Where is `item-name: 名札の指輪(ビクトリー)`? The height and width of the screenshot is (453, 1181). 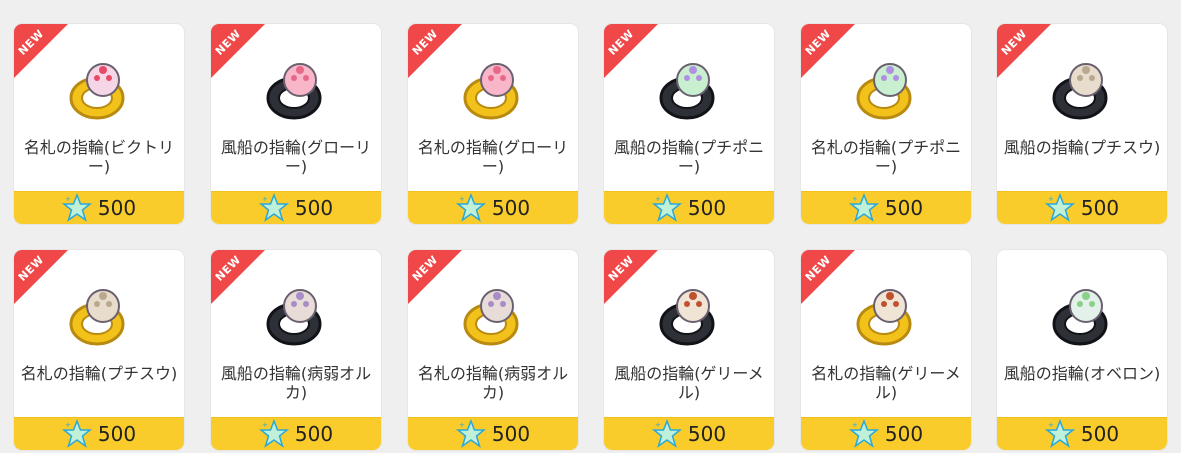 item-name: 名札の指輪(ビクトリー) is located at coordinates (99, 157).